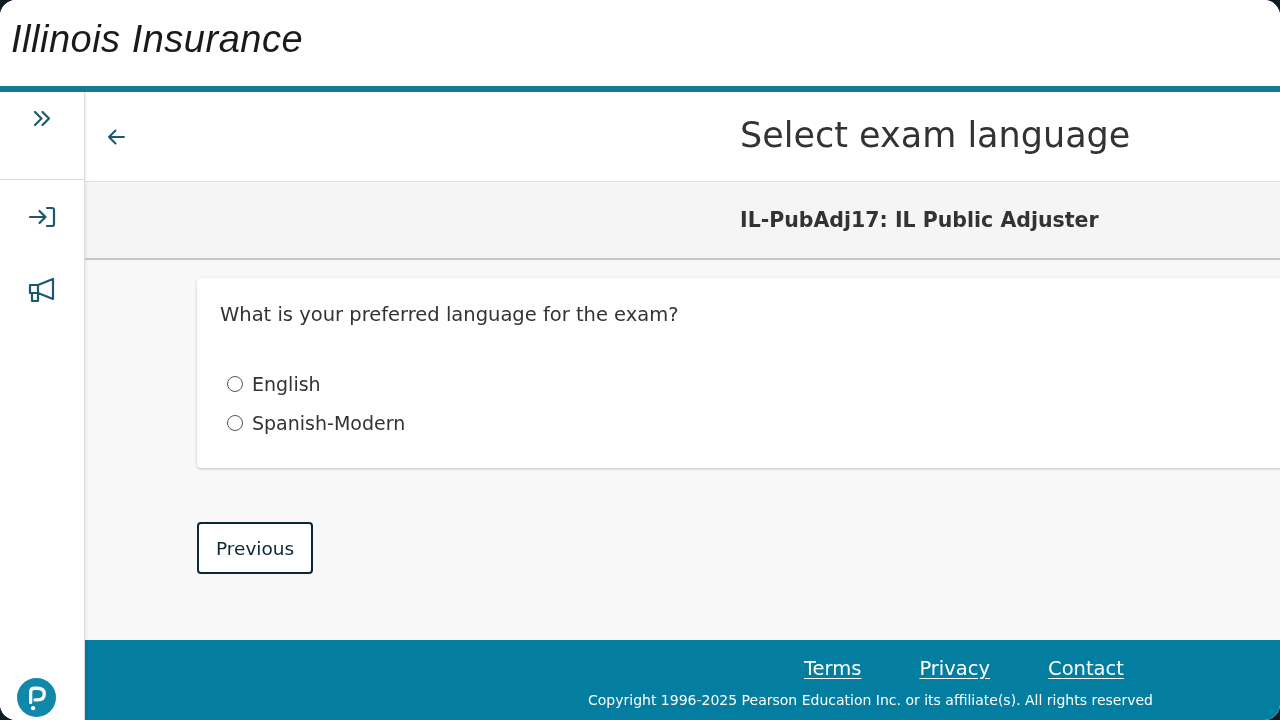 This screenshot has width=1280, height=720. What do you see at coordinates (36, 697) in the screenshot?
I see `logo-icon` at bounding box center [36, 697].